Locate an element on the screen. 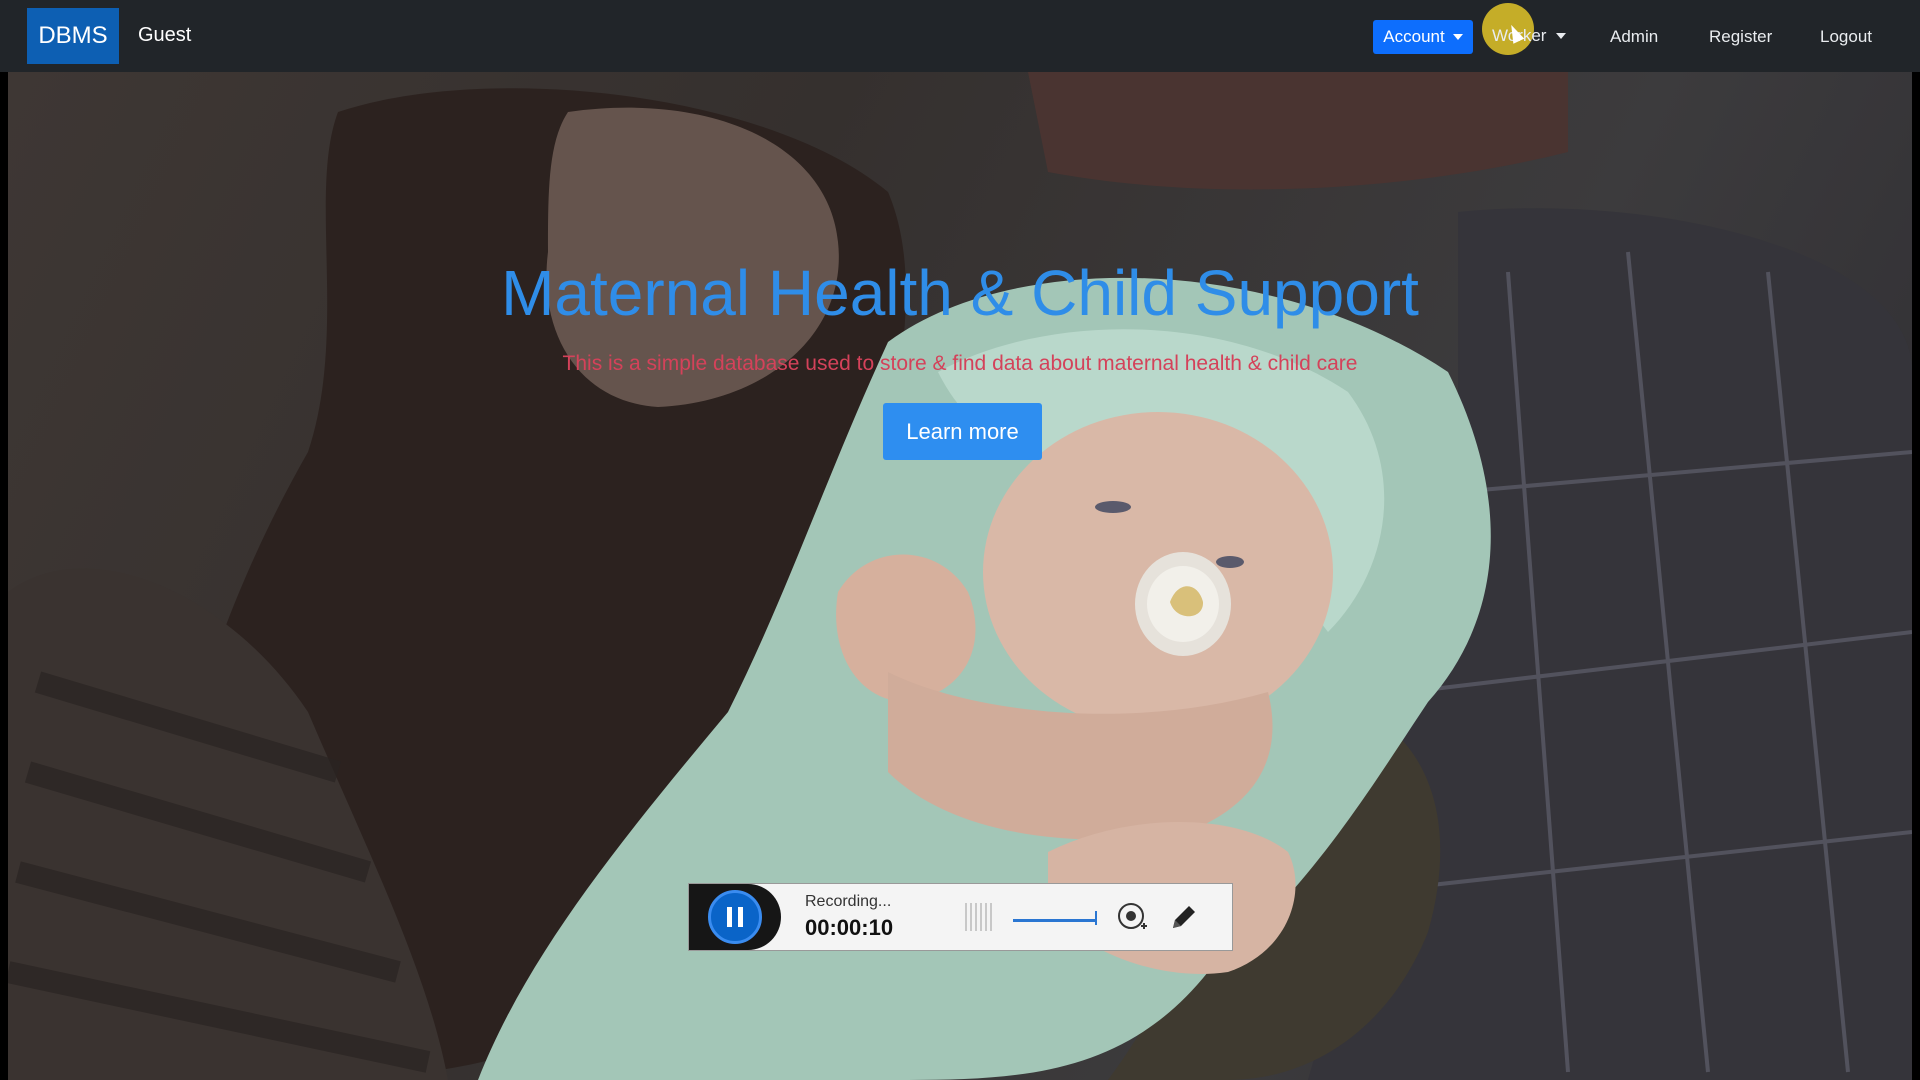  account-dropdown-button: Account is located at coordinates (1423, 37).